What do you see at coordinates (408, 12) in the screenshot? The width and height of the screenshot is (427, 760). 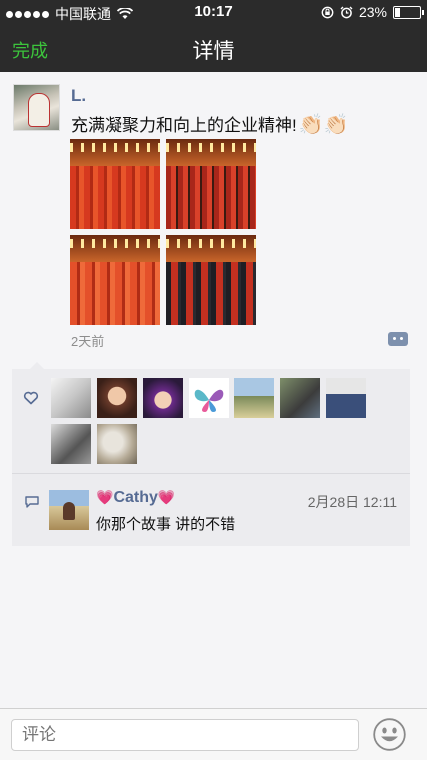 I see `battery-icon` at bounding box center [408, 12].